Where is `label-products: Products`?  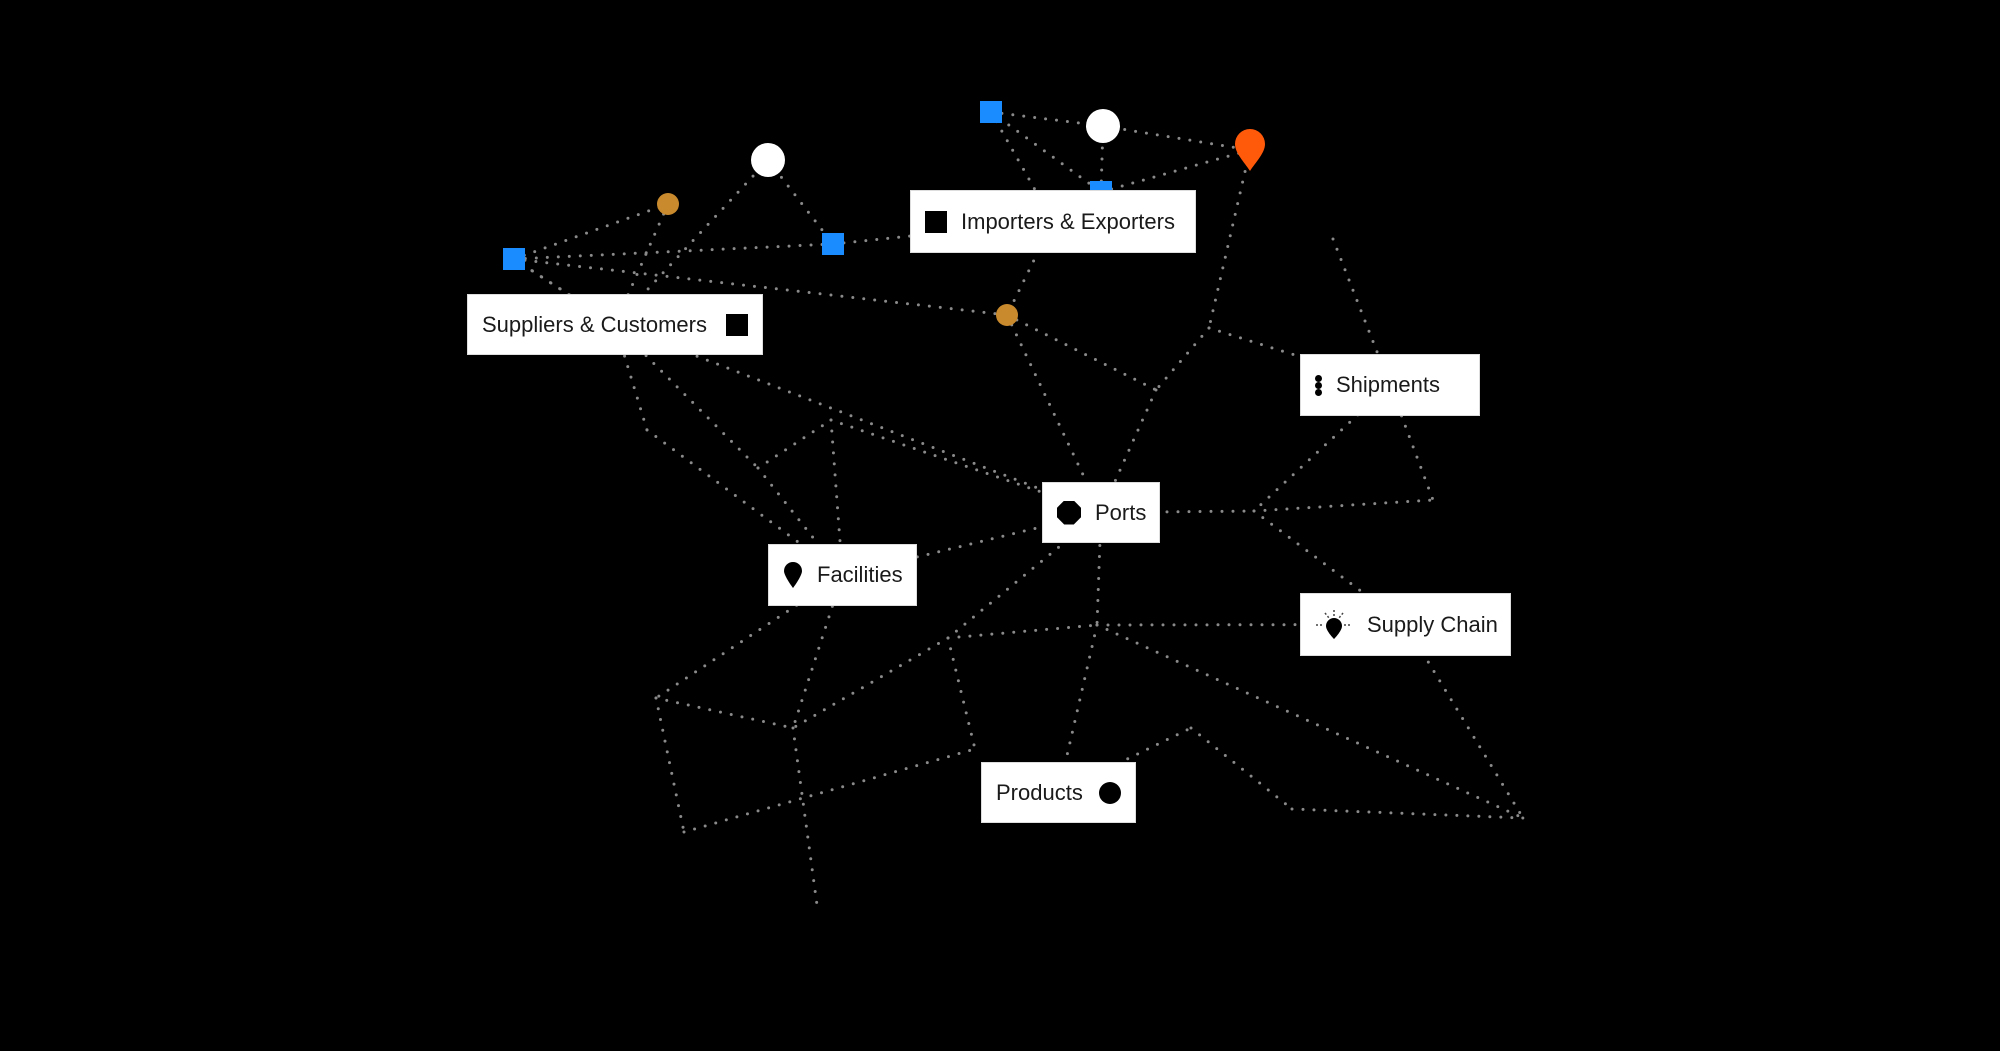
label-products: Products is located at coordinates (1058, 792).